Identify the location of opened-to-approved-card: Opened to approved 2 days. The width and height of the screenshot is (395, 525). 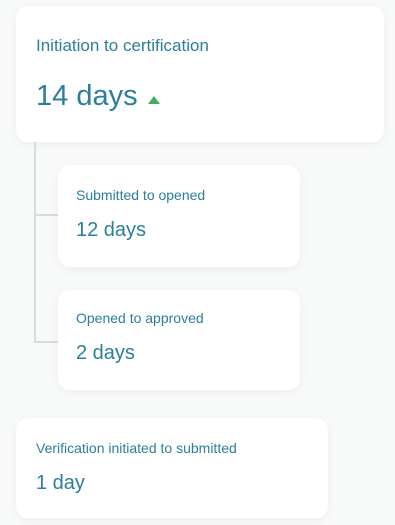
(179, 340).